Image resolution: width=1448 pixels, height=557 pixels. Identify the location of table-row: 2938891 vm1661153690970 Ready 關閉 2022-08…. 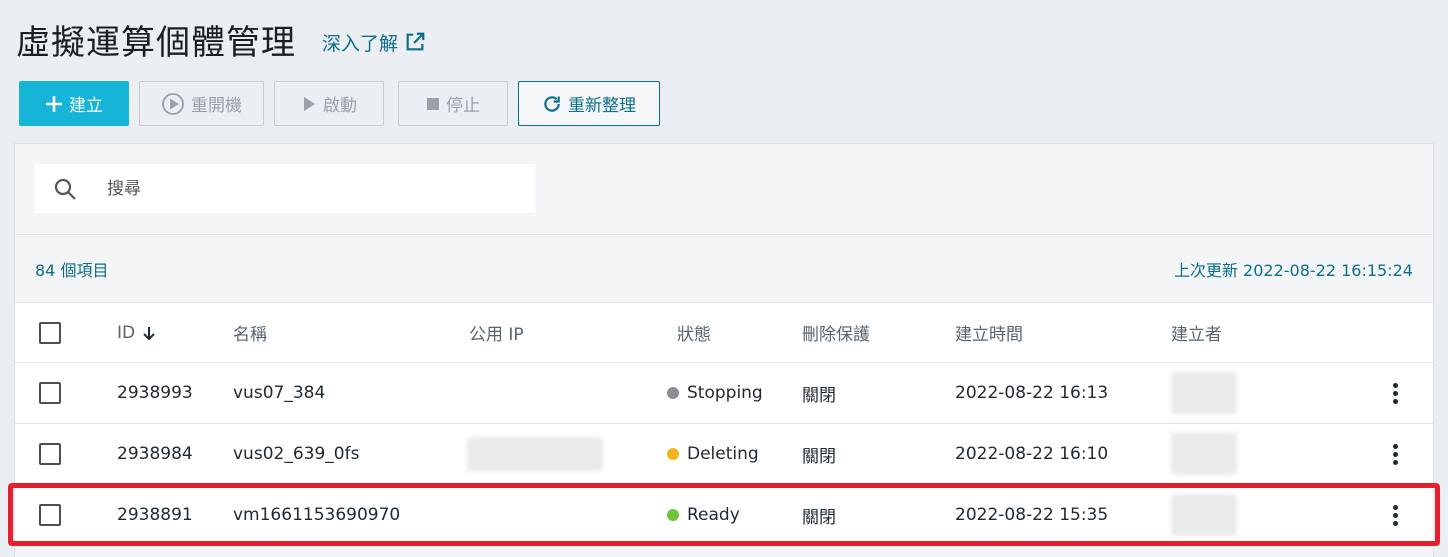
(724, 514).